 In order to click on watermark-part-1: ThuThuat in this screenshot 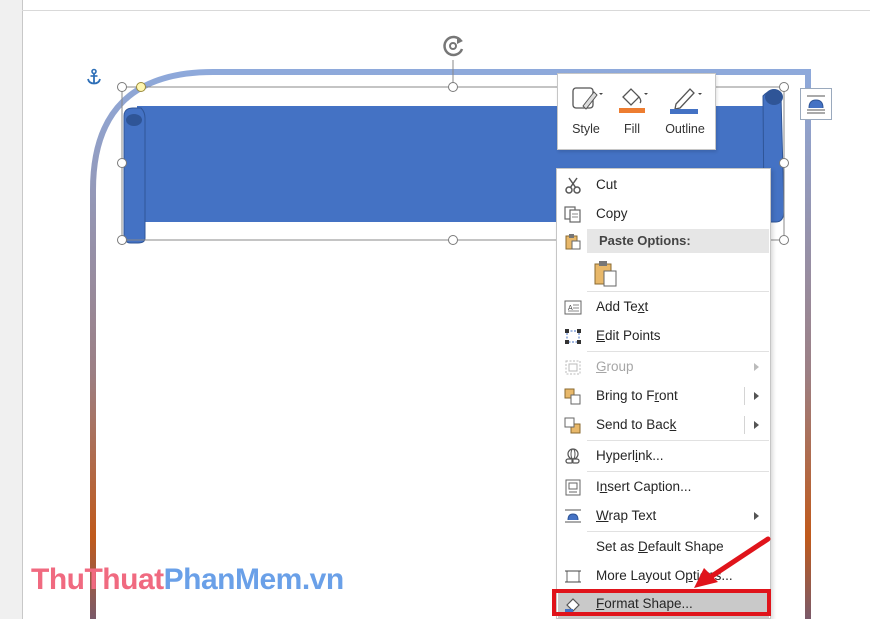, I will do `click(97, 579)`.